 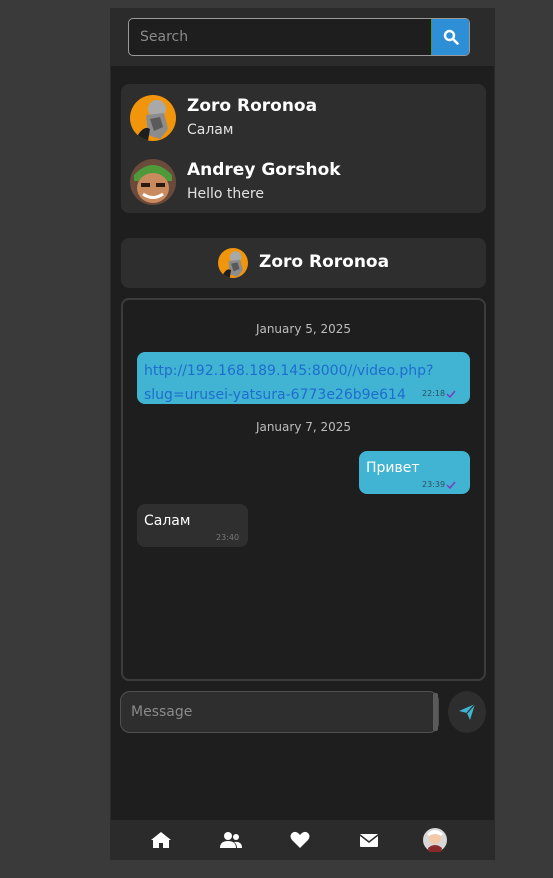 I want to click on nav-friends, so click(x=231, y=840).